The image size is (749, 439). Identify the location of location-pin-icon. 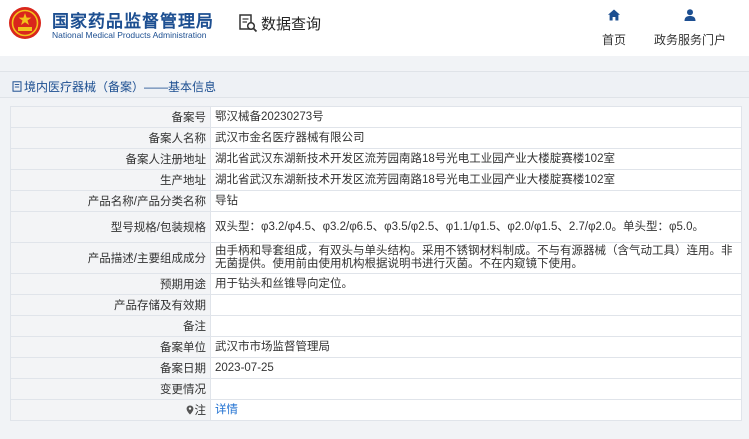
(189, 410).